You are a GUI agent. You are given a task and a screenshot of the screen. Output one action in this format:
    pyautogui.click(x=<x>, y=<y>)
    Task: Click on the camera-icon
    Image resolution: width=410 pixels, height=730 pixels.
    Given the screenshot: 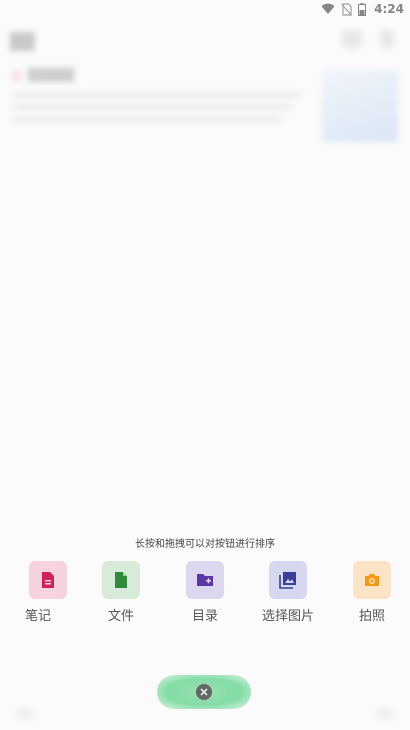 What is the action you would take?
    pyautogui.click(x=372, y=580)
    